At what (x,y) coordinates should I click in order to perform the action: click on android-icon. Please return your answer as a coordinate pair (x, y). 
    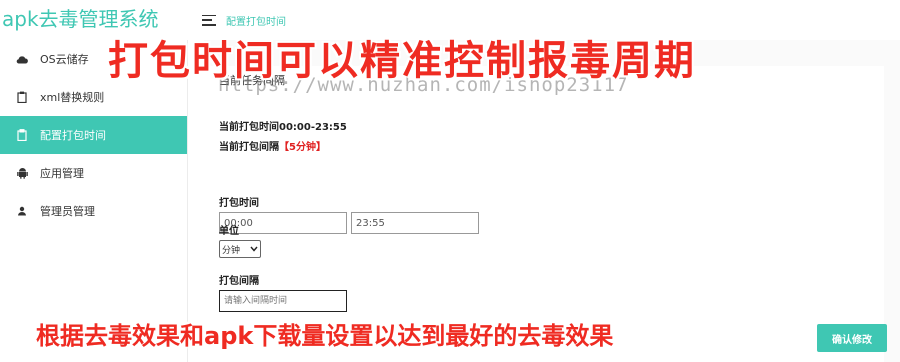
    Looking at the image, I should click on (22, 173).